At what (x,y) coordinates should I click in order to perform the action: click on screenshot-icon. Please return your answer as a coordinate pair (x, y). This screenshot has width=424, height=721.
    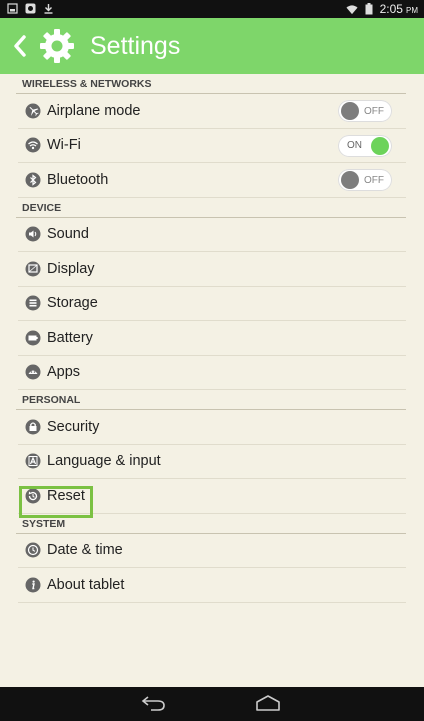
    Looking at the image, I should click on (12, 8).